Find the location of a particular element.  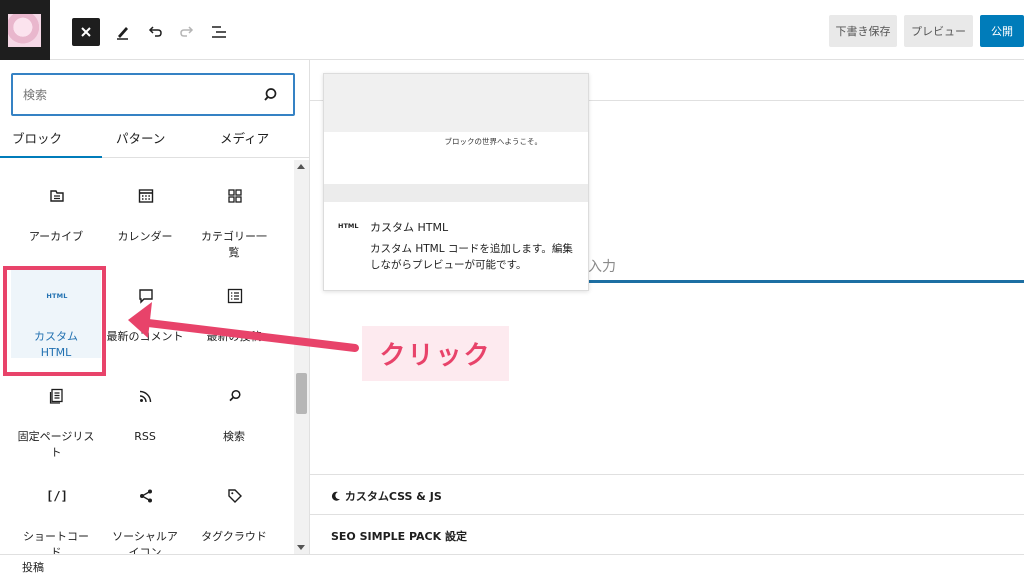

block-tag-cloud: タグクラウド is located at coordinates (234, 510).